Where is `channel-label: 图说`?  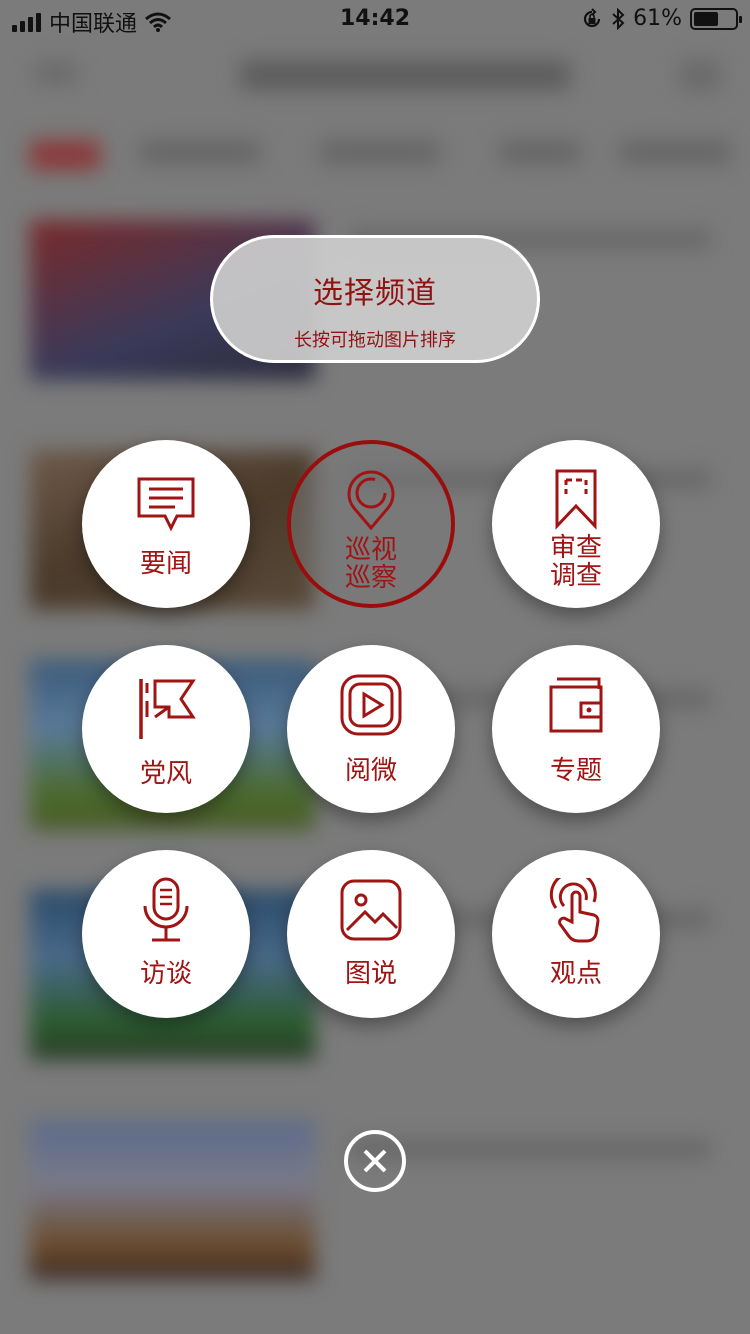
channel-label: 图说 is located at coordinates (370, 974).